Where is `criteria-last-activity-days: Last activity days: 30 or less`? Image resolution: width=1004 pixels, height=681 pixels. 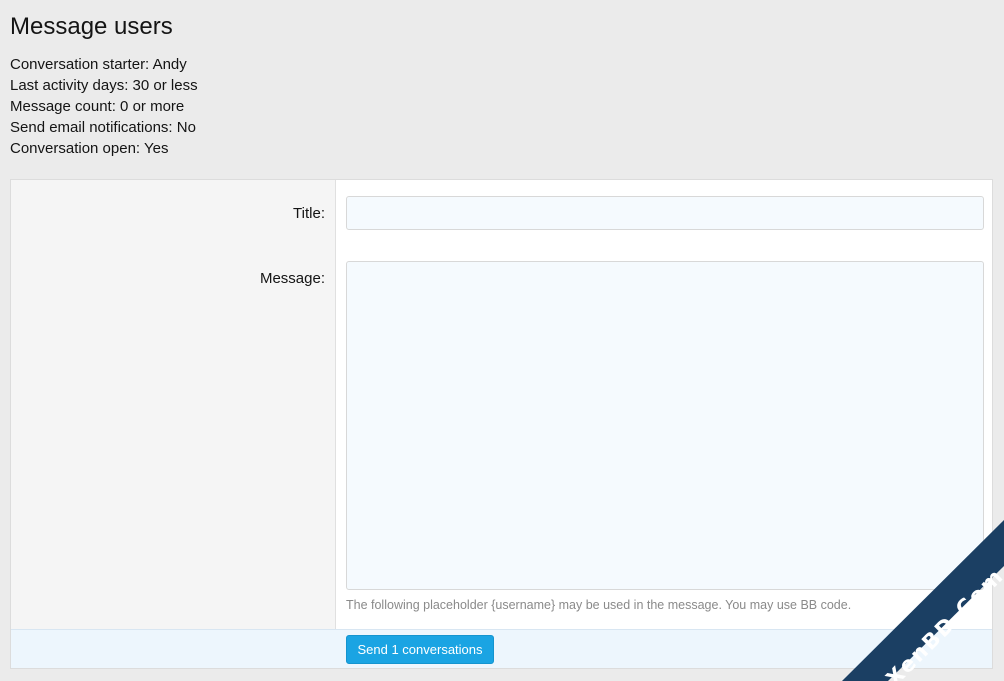 criteria-last-activity-days: Last activity days: 30 or less is located at coordinates (104, 85).